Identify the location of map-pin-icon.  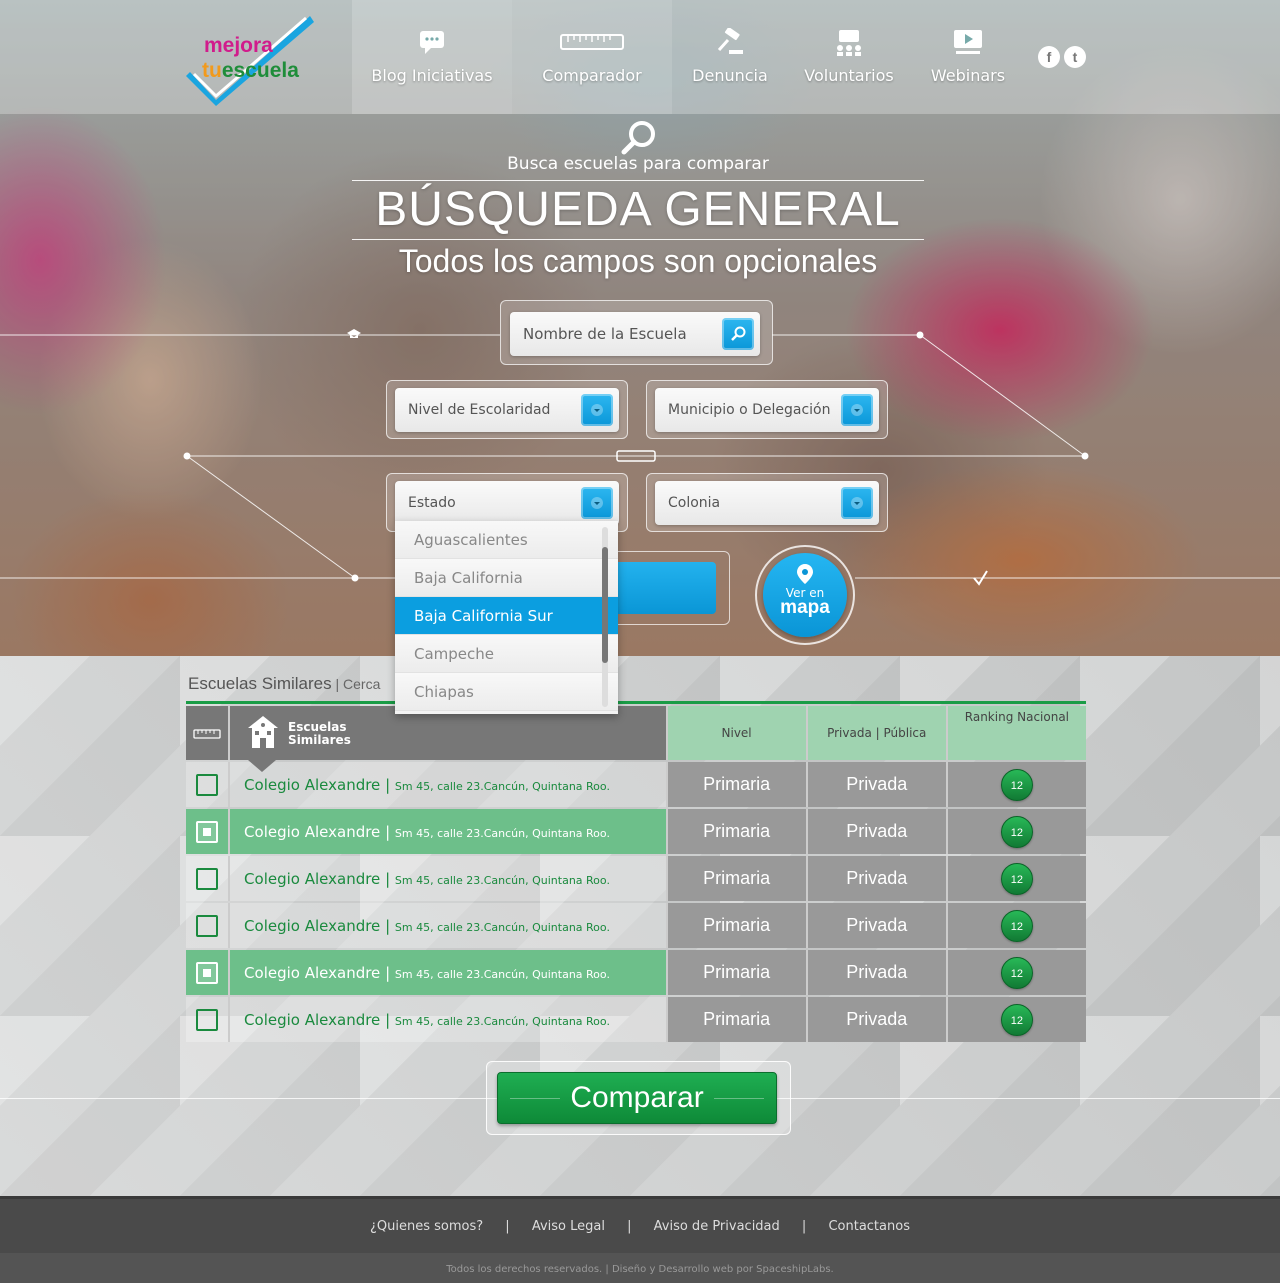
(805, 574).